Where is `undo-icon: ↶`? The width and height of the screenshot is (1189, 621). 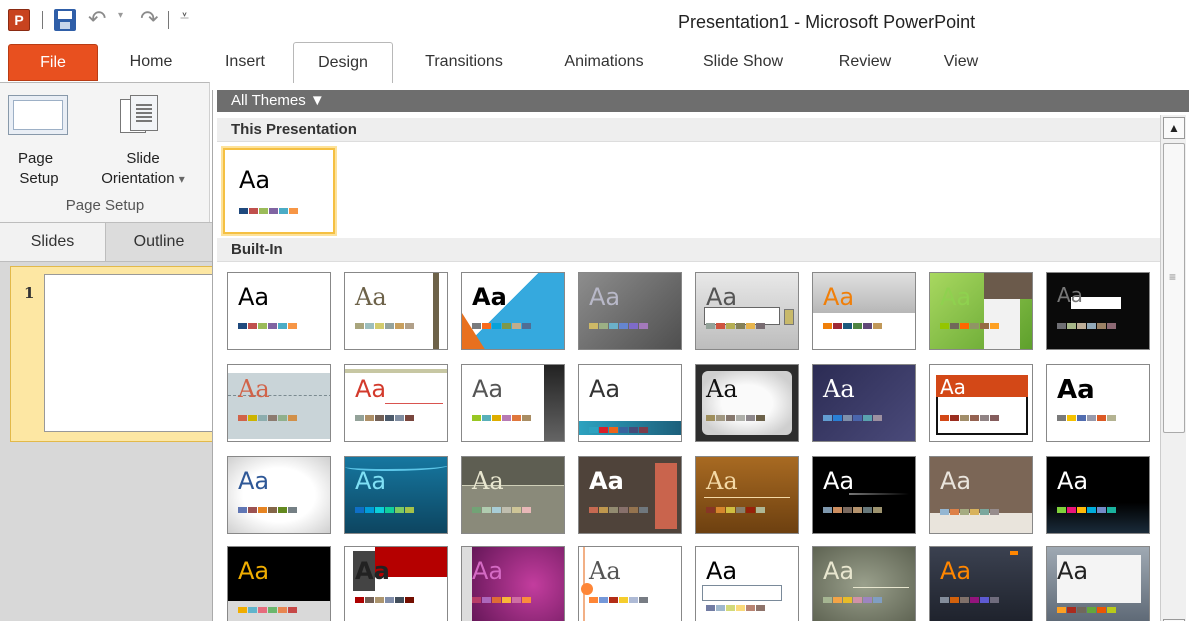 undo-icon: ↶ is located at coordinates (97, 19).